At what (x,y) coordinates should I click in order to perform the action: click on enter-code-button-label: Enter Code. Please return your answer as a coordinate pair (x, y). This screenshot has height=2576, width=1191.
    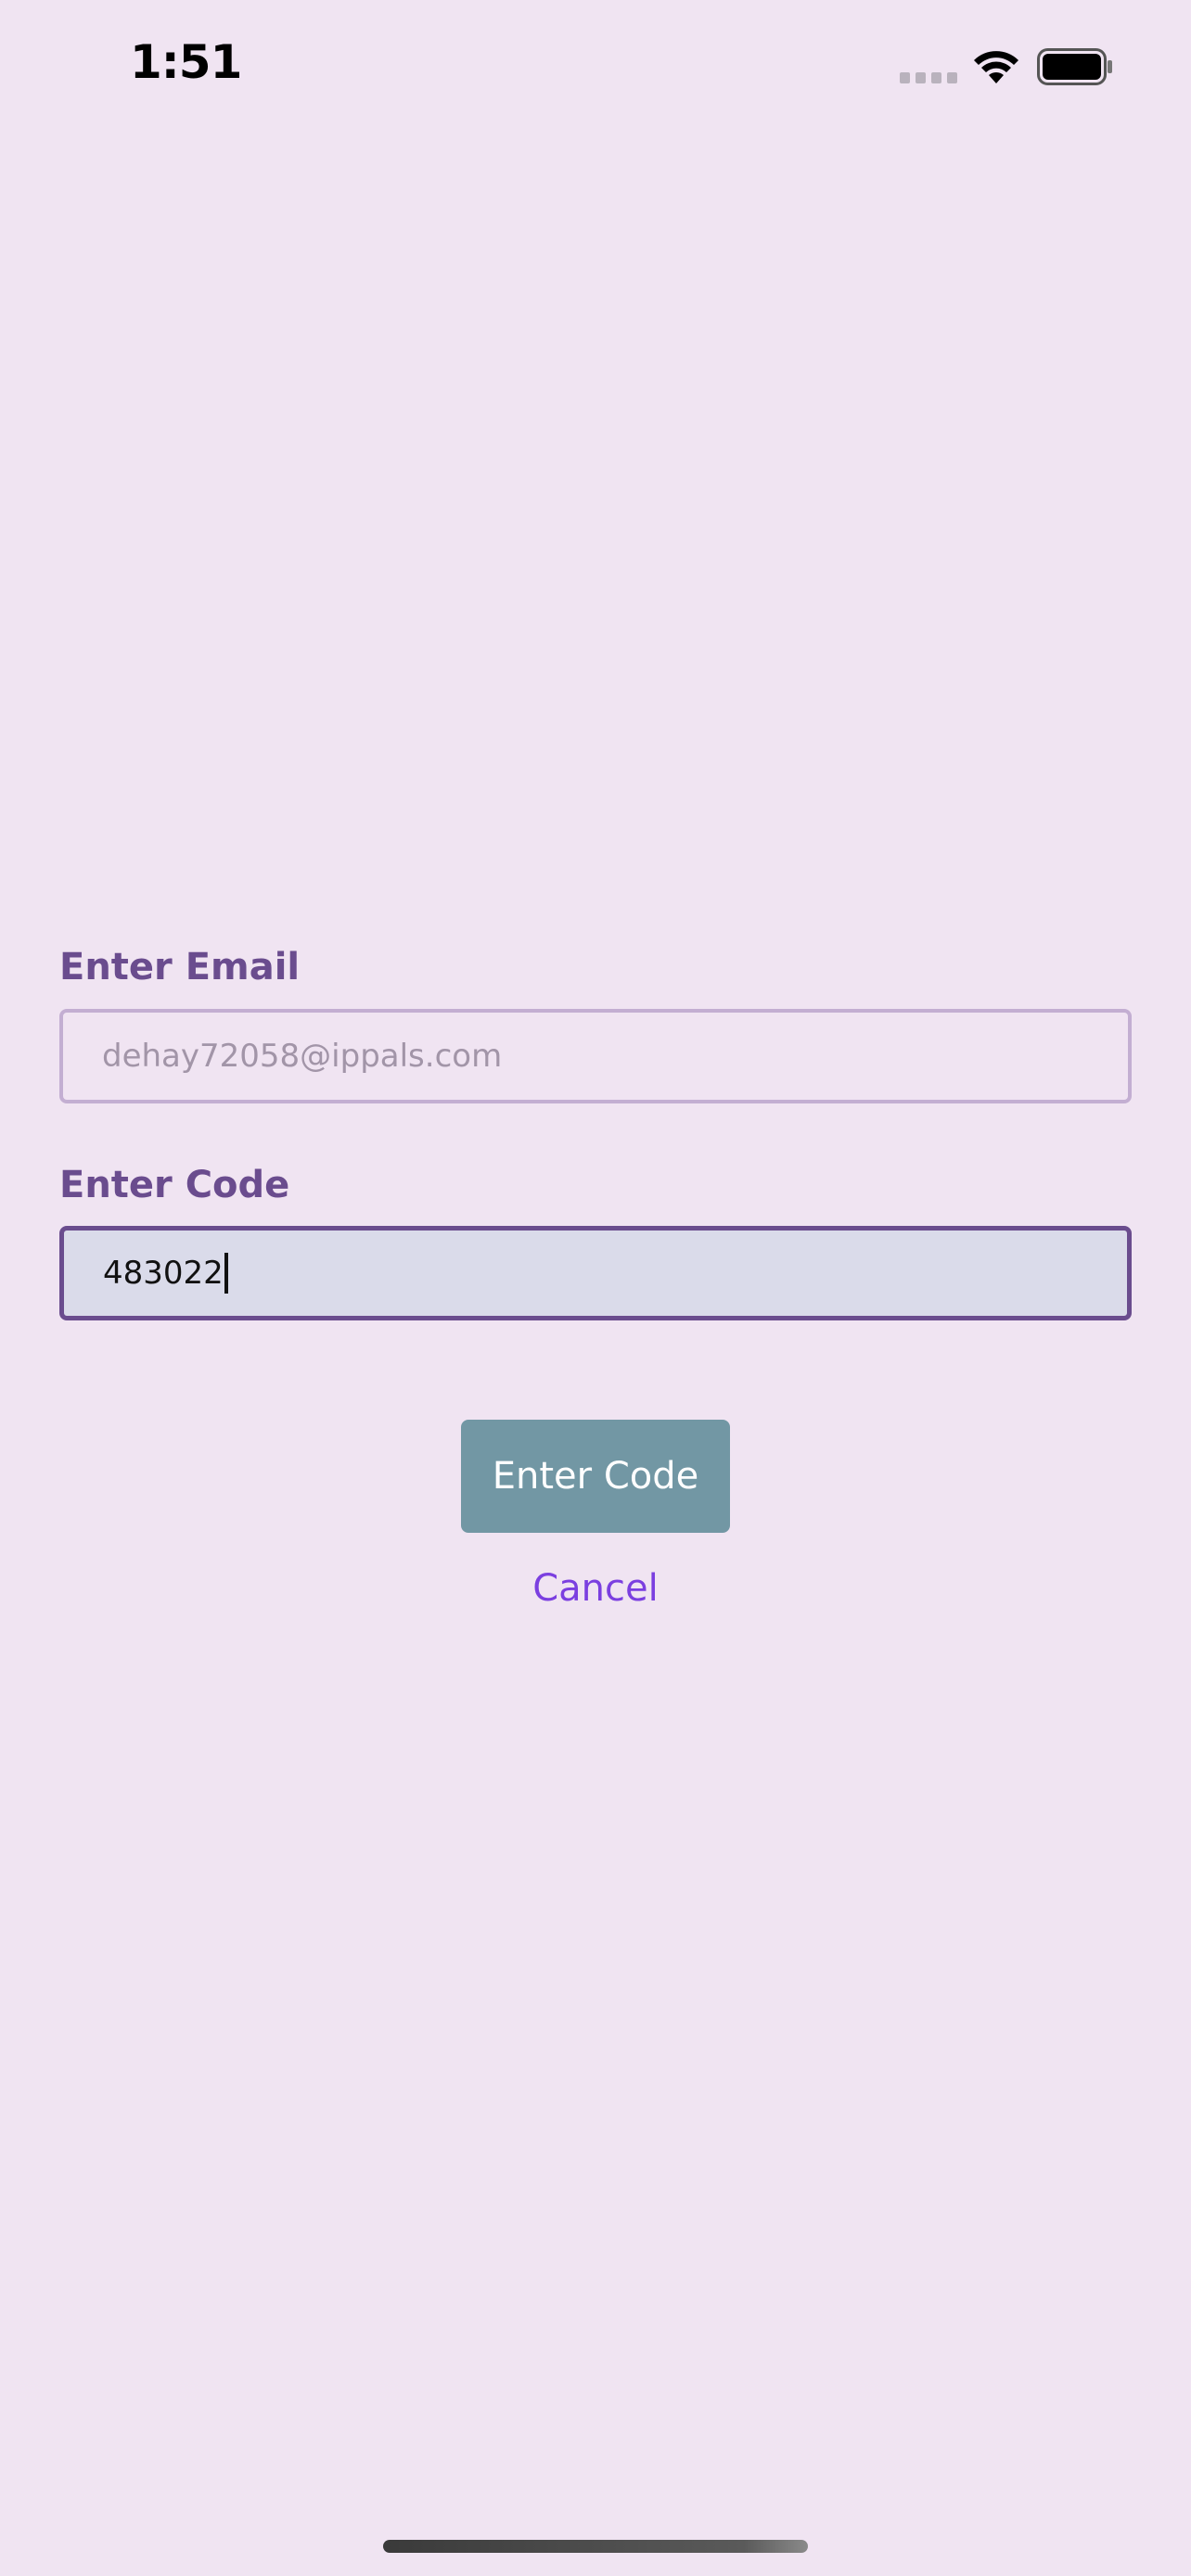
    Looking at the image, I should click on (595, 1477).